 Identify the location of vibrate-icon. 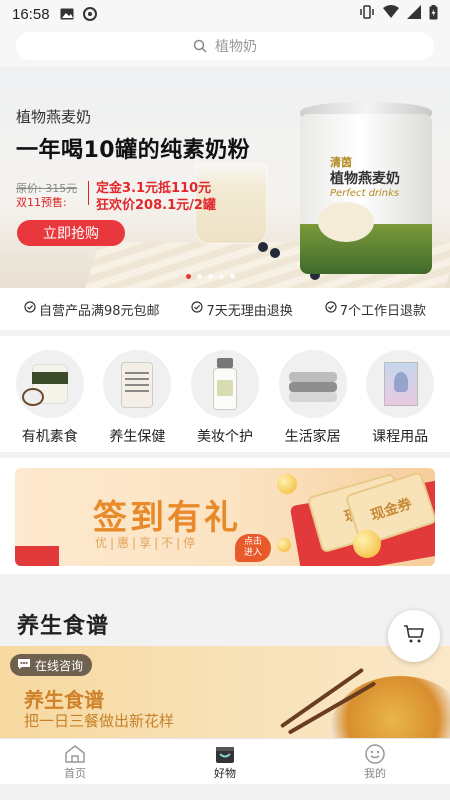
(367, 14).